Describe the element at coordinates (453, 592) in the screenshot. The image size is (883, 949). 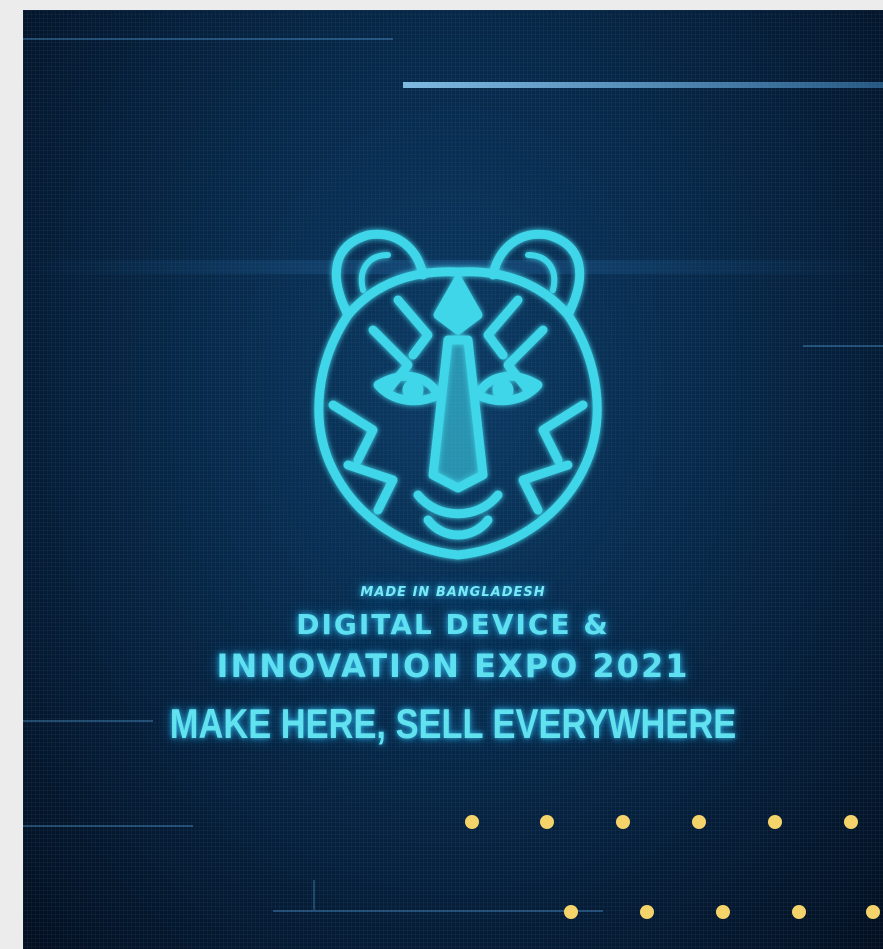
I see `eyebrow-text: MADE IN BANGLADESH` at that location.